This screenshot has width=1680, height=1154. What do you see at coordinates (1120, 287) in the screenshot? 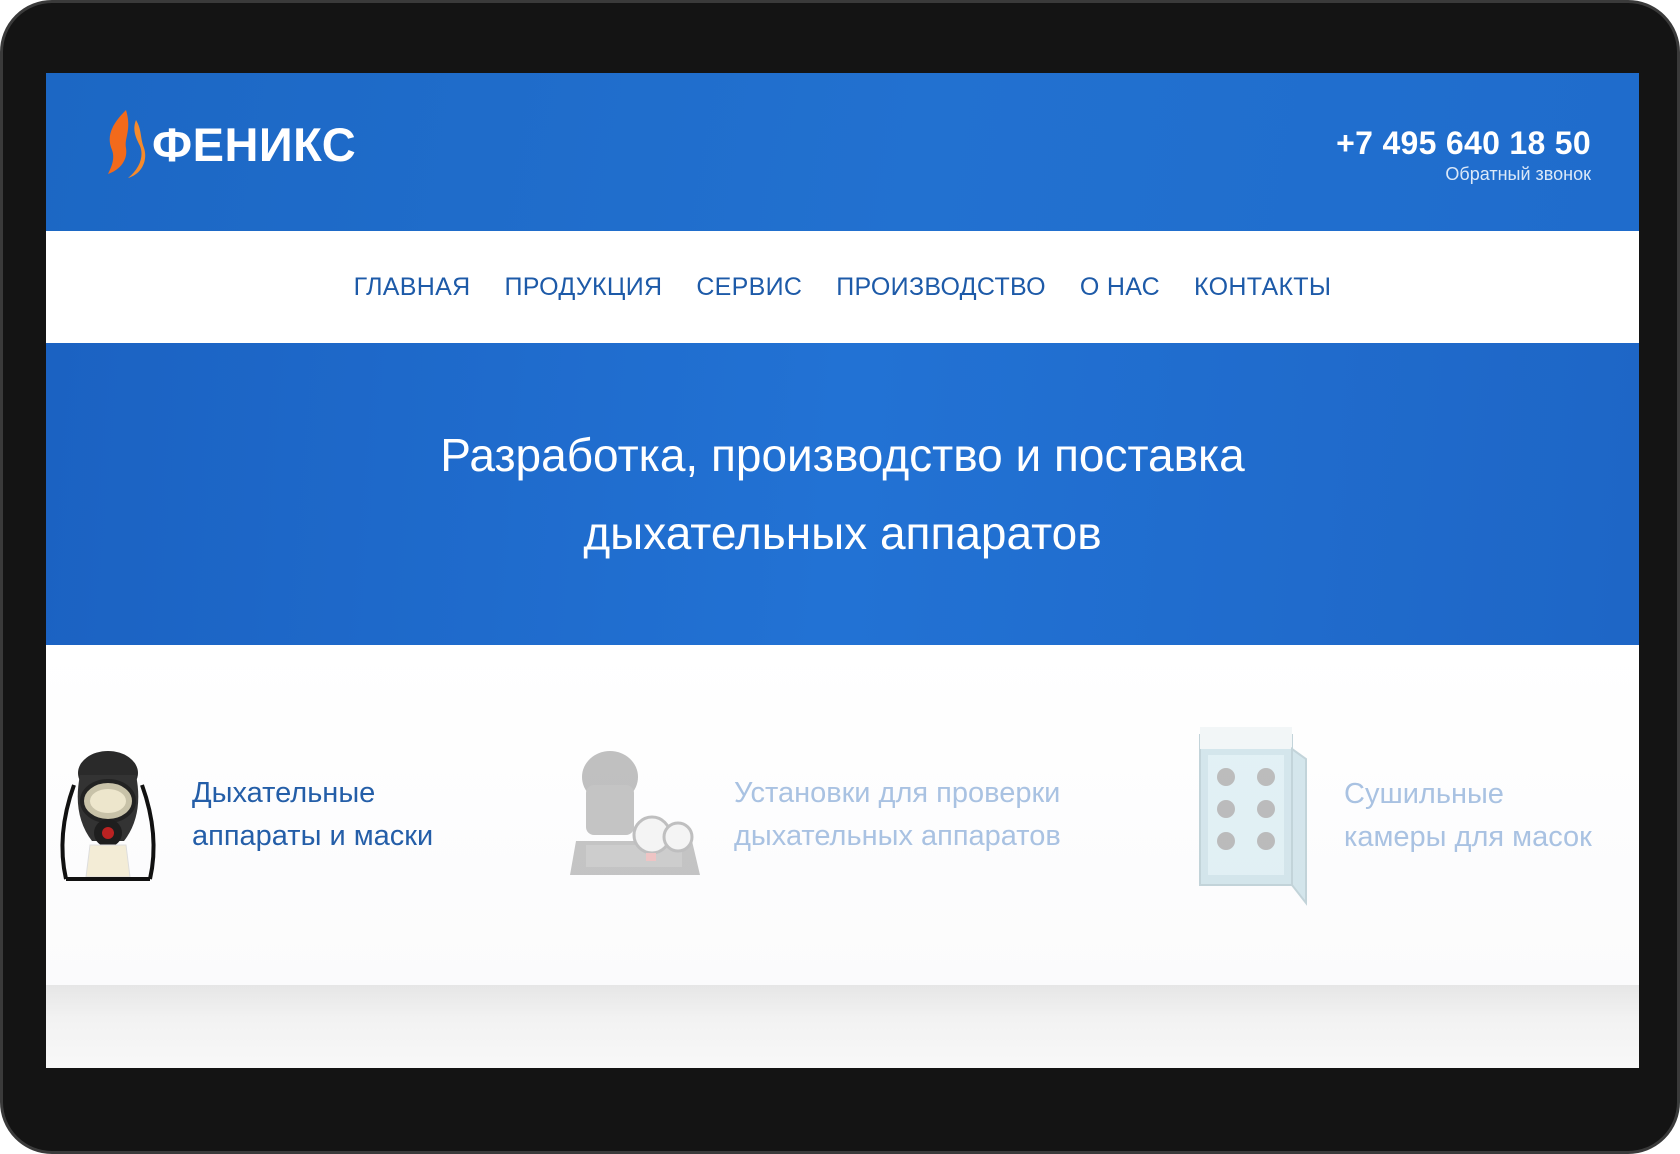
I see `nav-item-about: О НАС` at bounding box center [1120, 287].